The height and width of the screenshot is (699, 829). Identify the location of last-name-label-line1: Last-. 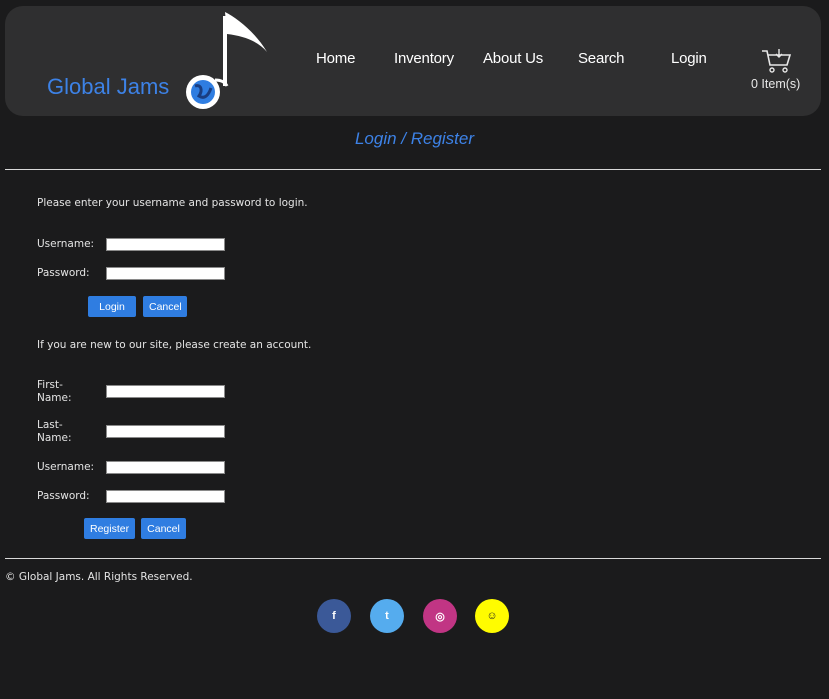
(50, 425).